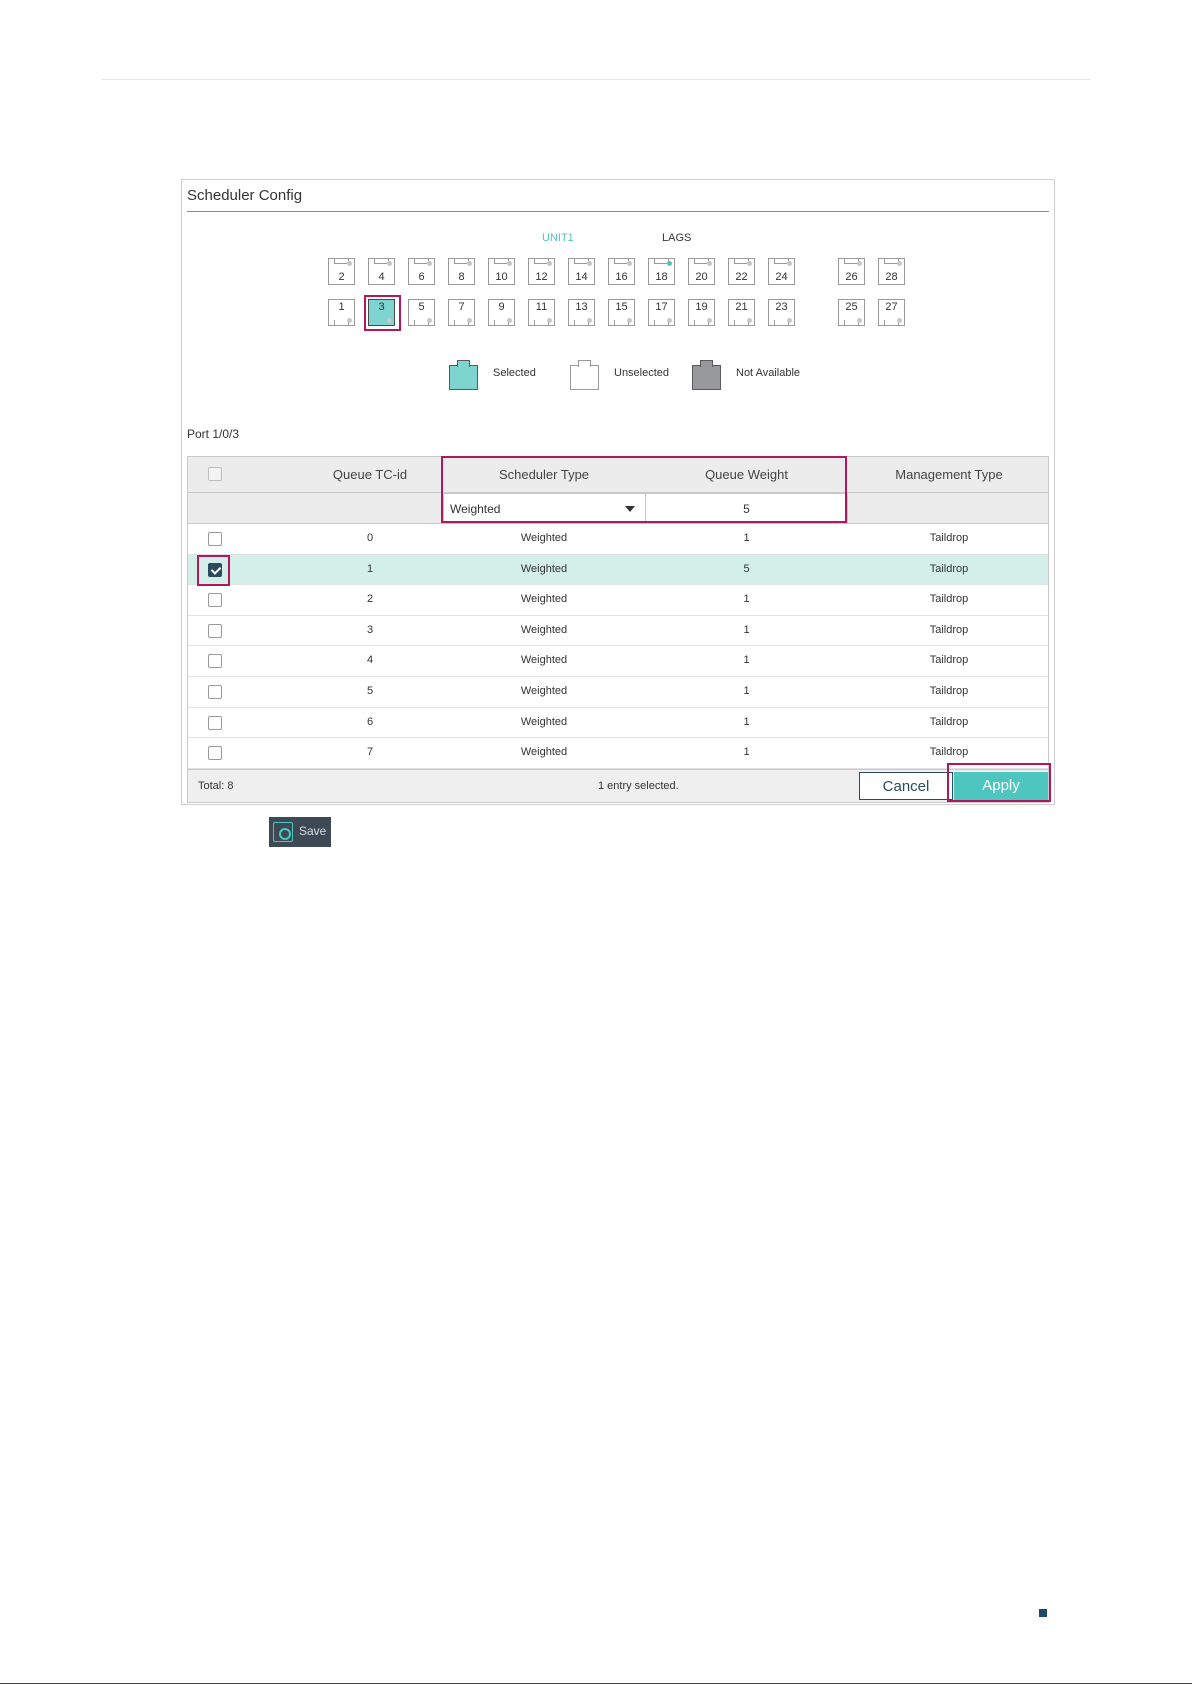 This screenshot has height=1685, width=1192. What do you see at coordinates (621, 312) in the screenshot?
I see `port-15: 15` at bounding box center [621, 312].